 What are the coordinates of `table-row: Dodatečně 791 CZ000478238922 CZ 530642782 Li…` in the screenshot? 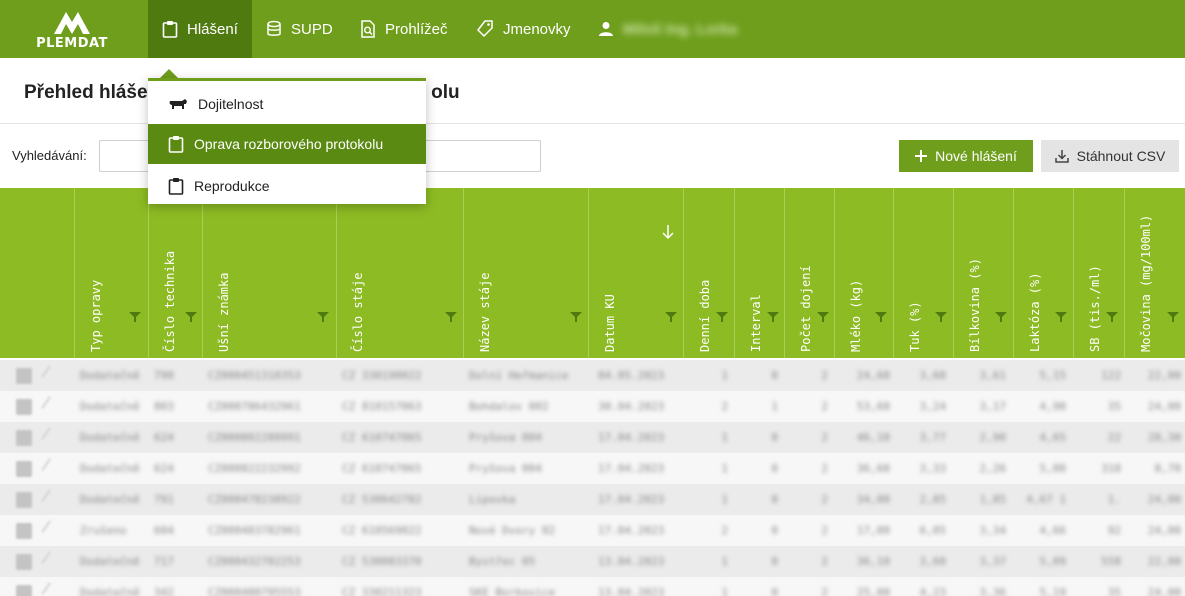 It's located at (592, 499).